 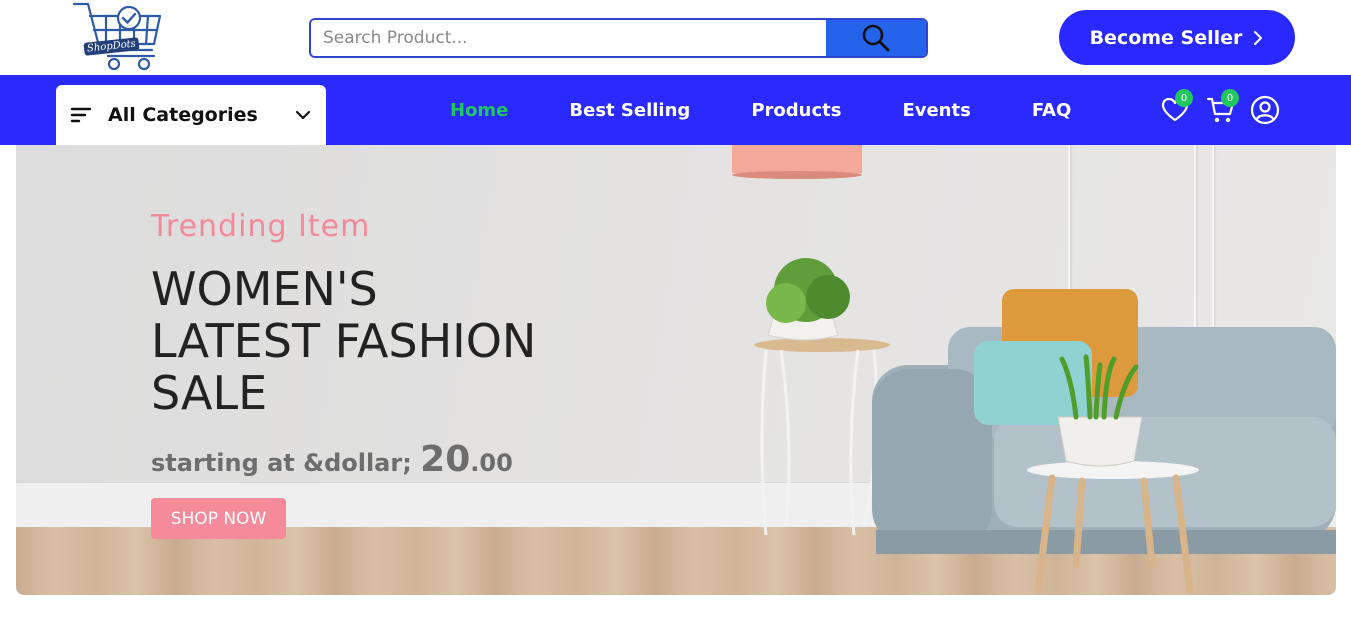 I want to click on search-button, so click(x=876, y=38).